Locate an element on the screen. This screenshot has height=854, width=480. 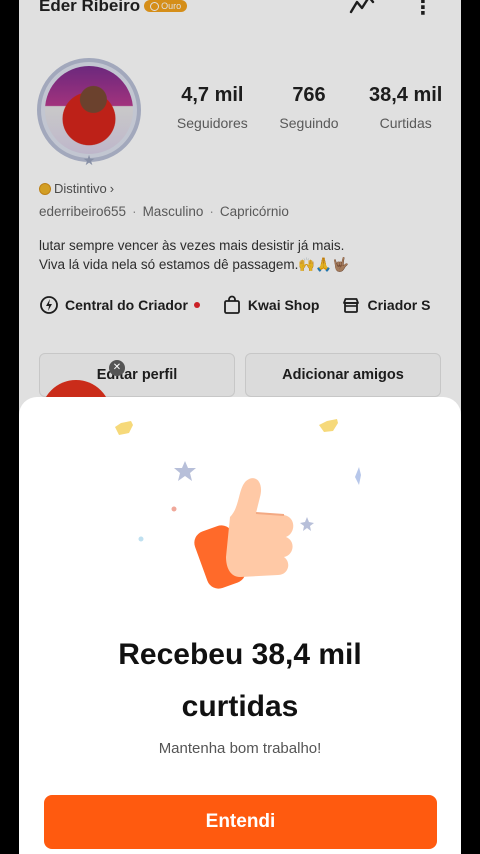
thumbs-up-icon is located at coordinates (238, 504).